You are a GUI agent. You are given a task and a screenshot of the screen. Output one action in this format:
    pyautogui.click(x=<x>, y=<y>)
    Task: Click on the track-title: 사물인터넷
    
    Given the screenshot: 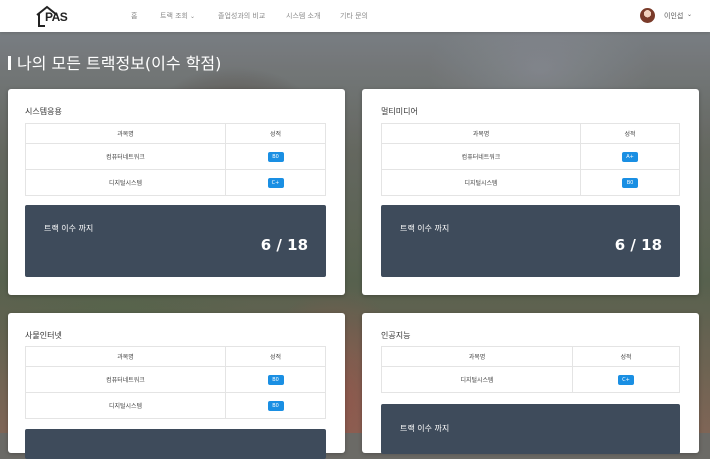 What is the action you would take?
    pyautogui.click(x=43, y=335)
    